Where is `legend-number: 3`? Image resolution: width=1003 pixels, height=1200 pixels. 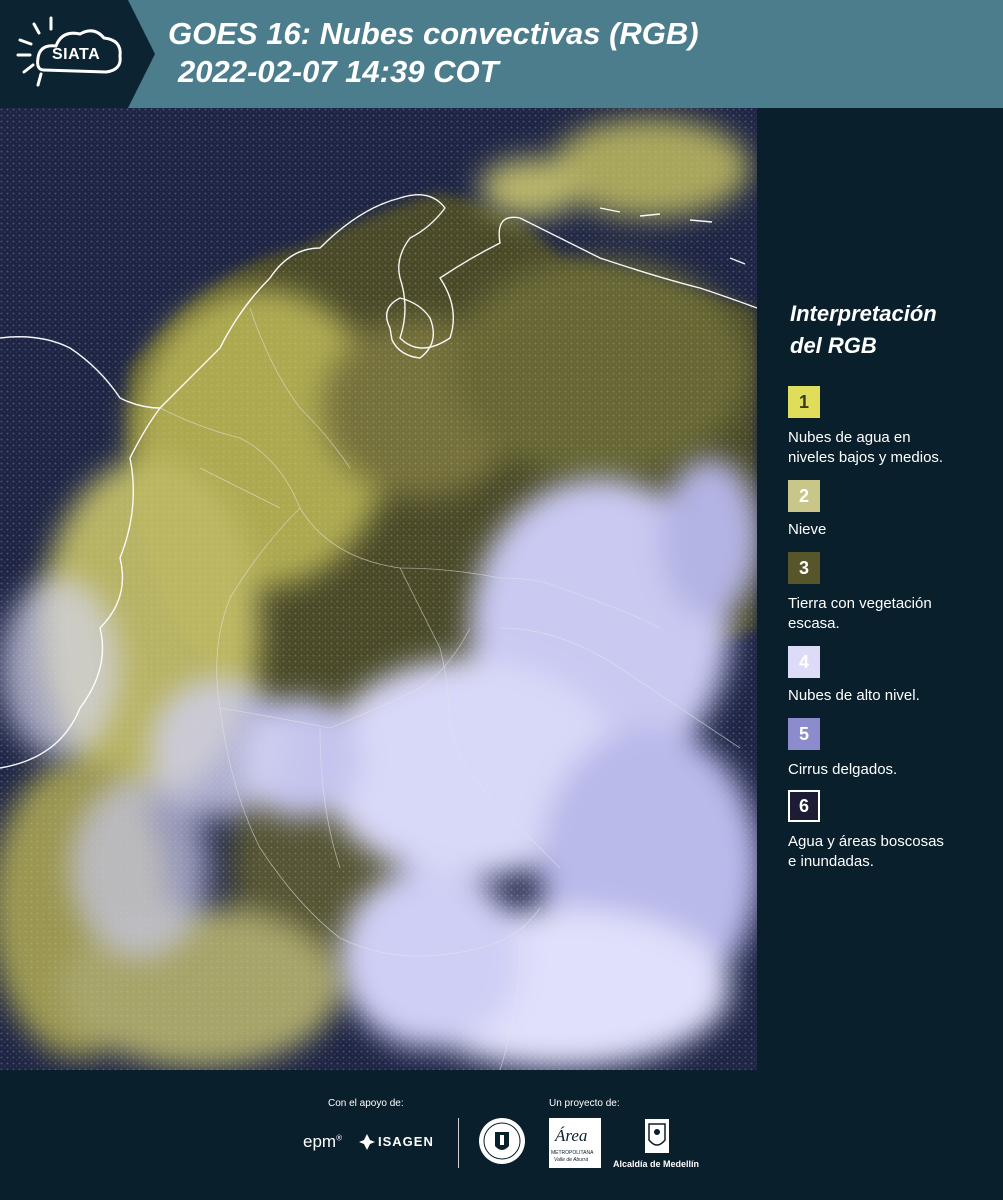 legend-number: 3 is located at coordinates (803, 567).